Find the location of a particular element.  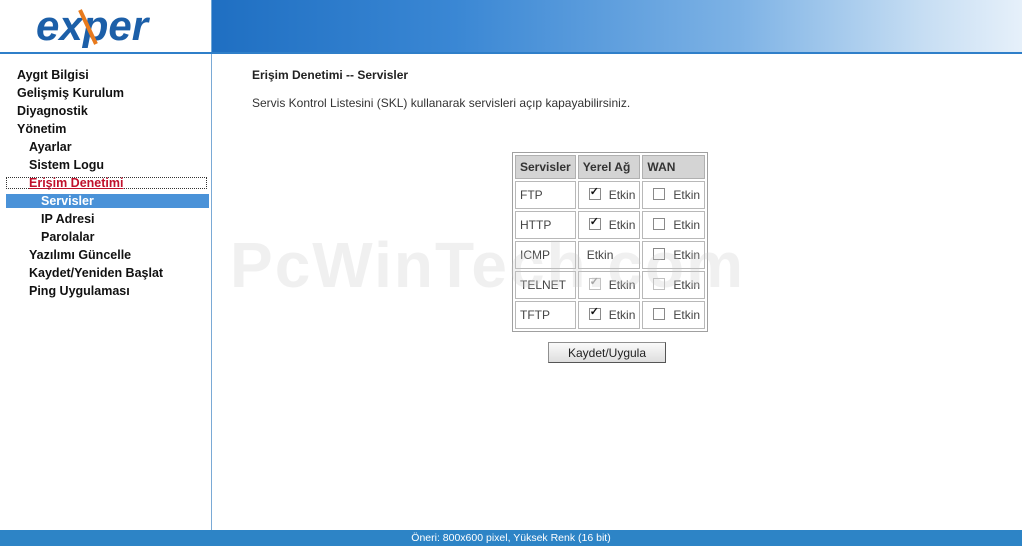

sidebar-item-ayarlar: Ayarlar is located at coordinates (50, 147).